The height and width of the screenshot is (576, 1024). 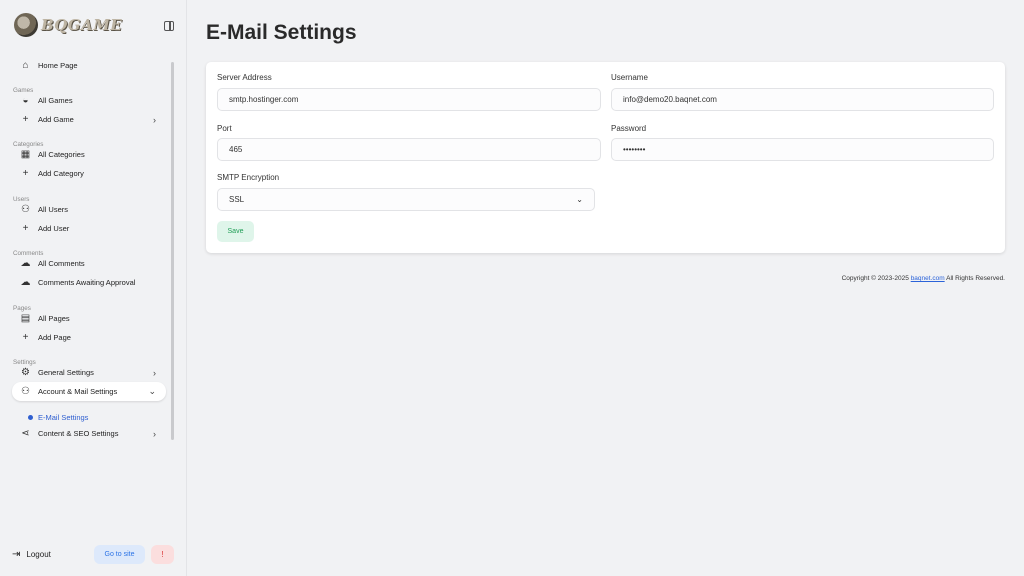 What do you see at coordinates (89, 119) in the screenshot?
I see `sidebar-item-add-game: + Add Game ›` at bounding box center [89, 119].